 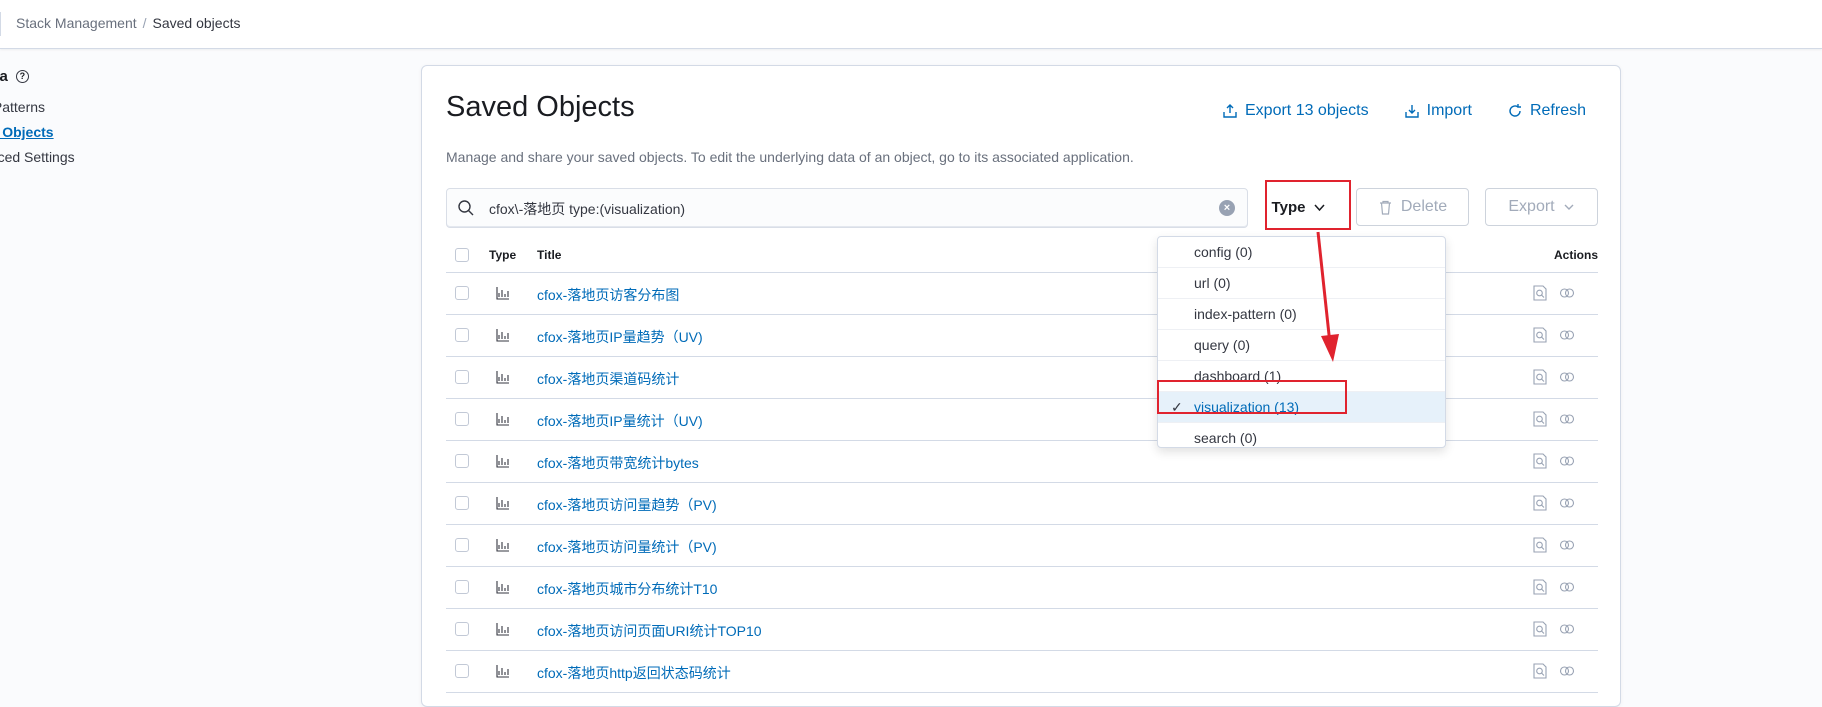 I want to click on row-title-link: cfox-落地页城市分布统计T10, so click(x=627, y=589).